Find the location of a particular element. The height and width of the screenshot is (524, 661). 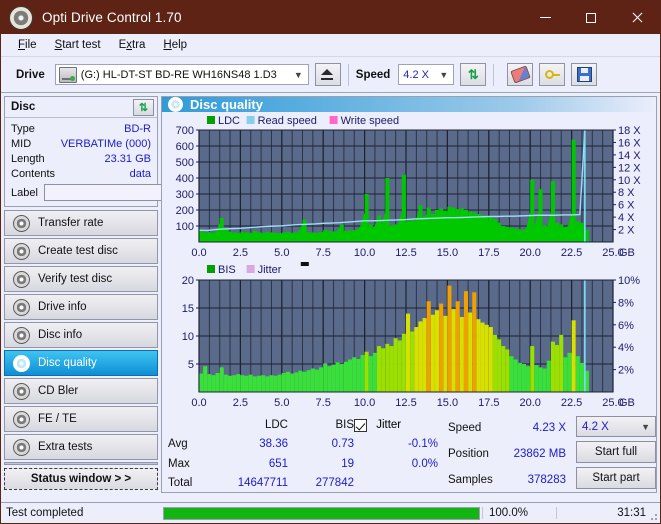

sidebar-item-extra-tests: Extra tests is located at coordinates (81, 447).